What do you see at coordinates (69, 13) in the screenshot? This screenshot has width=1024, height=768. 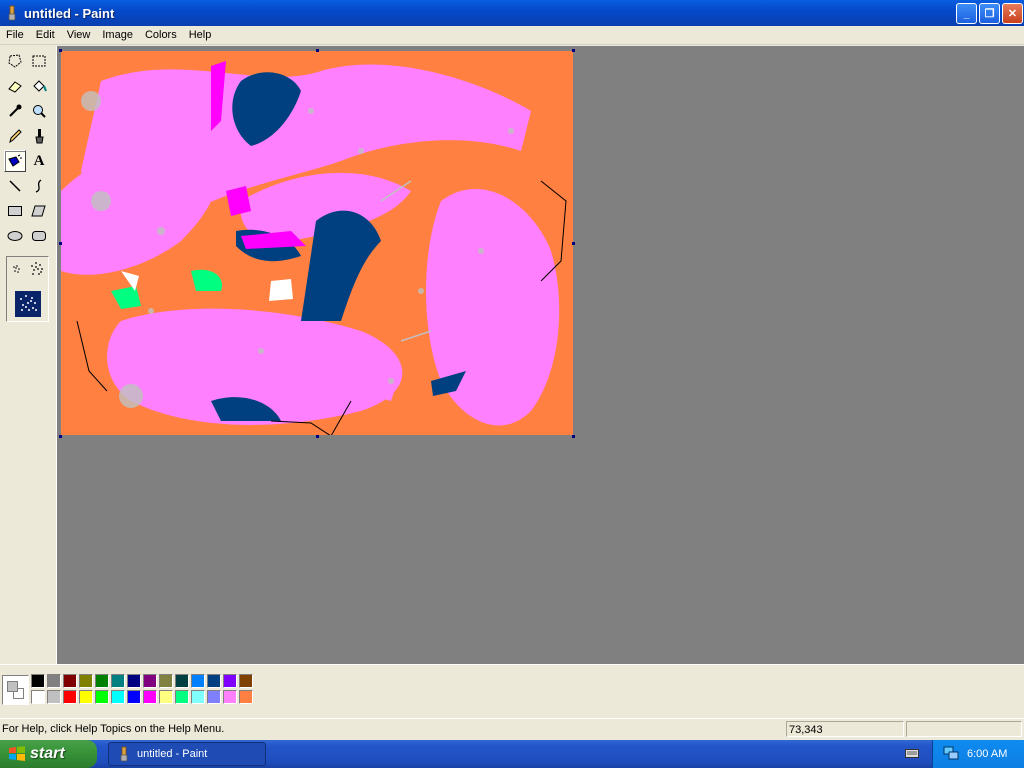 I see `window-title: untitled - Paint` at bounding box center [69, 13].